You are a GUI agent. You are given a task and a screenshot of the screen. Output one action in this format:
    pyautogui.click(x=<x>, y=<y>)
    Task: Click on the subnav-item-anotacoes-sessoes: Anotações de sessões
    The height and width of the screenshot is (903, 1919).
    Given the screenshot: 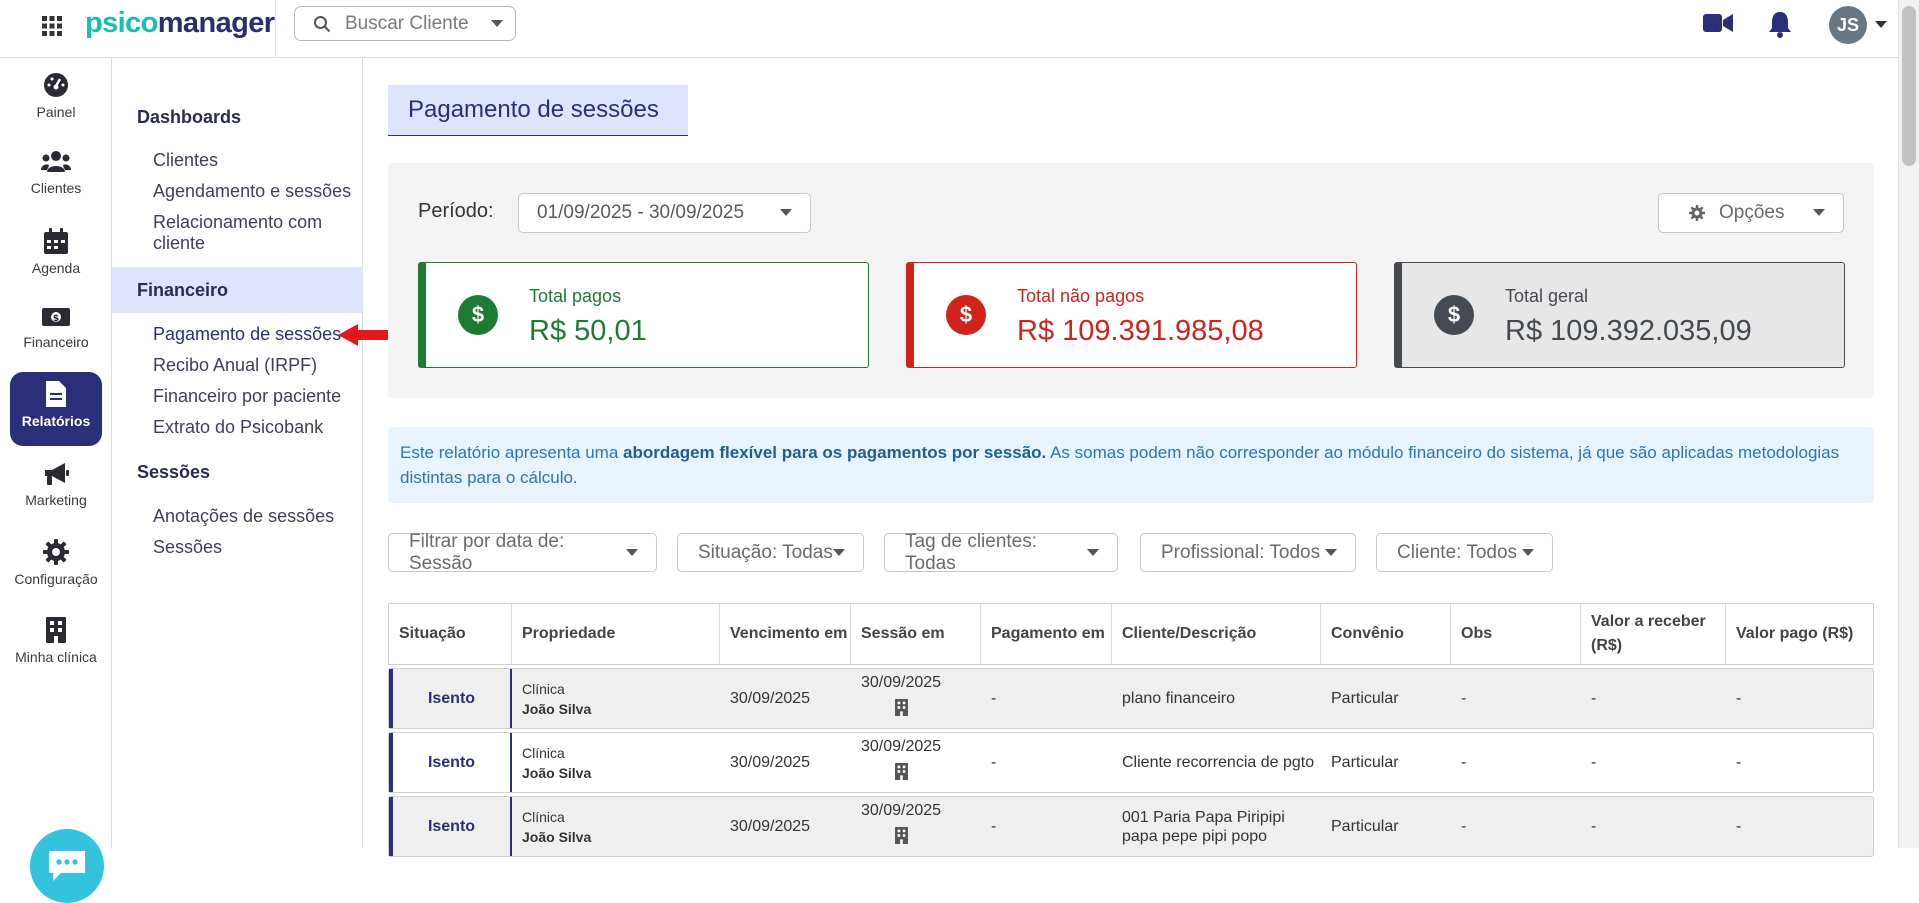 What is the action you would take?
    pyautogui.click(x=255, y=516)
    